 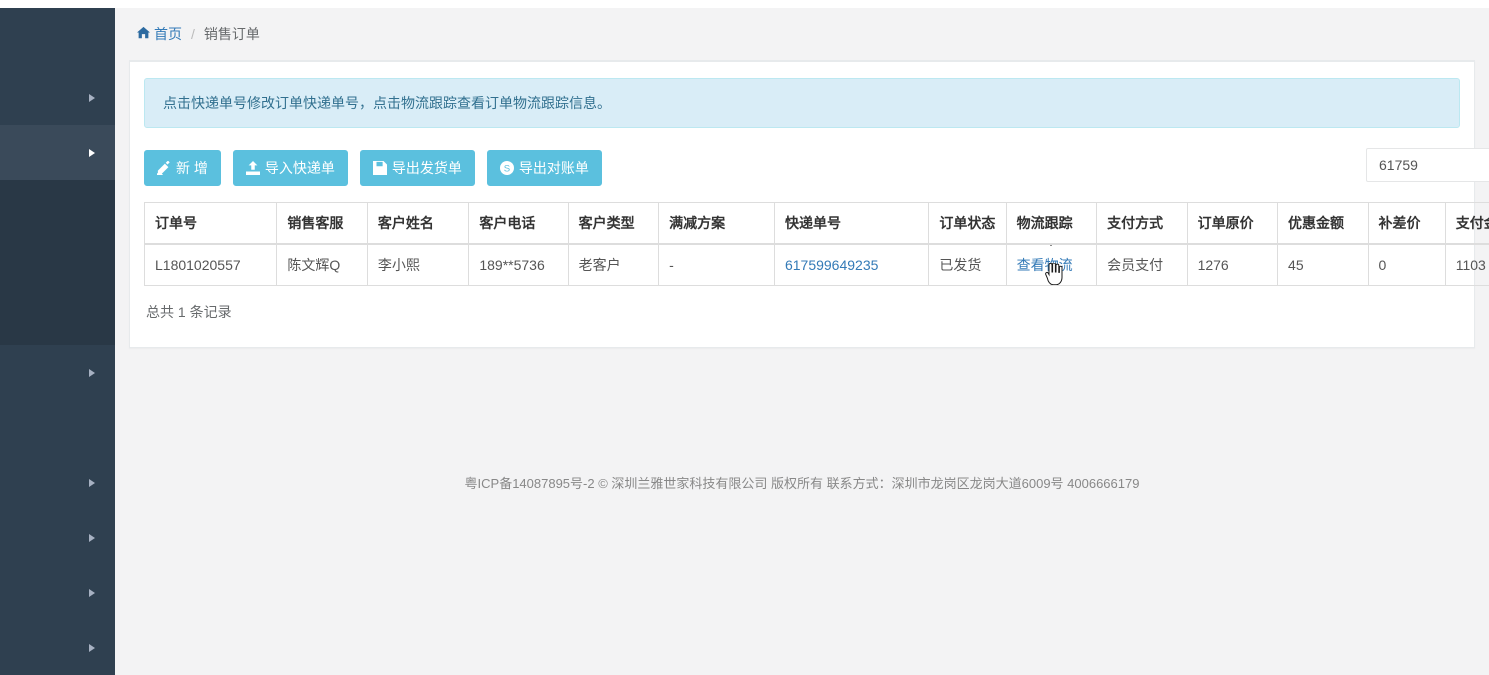 I want to click on cell-discount-amount: 45, so click(x=1323, y=264).